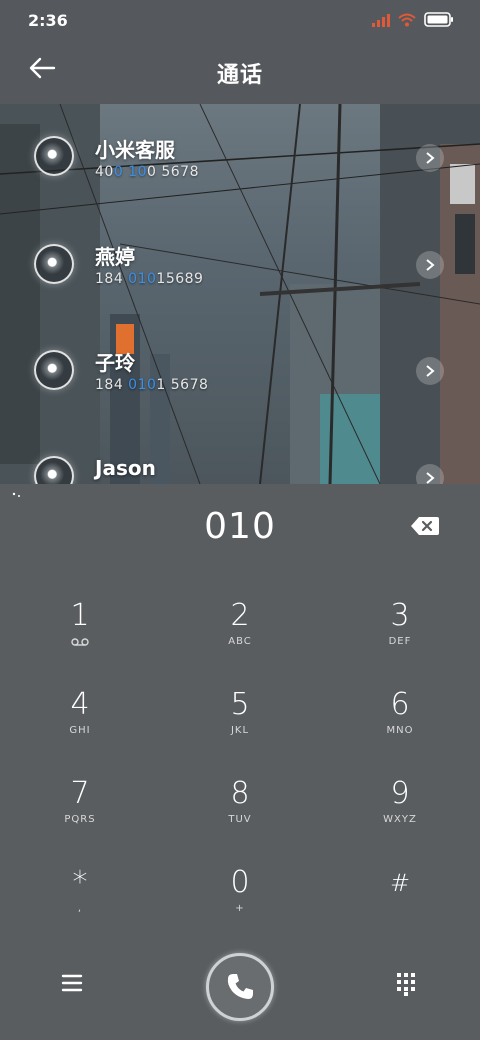  I want to click on voicemail-icon, so click(80, 642).